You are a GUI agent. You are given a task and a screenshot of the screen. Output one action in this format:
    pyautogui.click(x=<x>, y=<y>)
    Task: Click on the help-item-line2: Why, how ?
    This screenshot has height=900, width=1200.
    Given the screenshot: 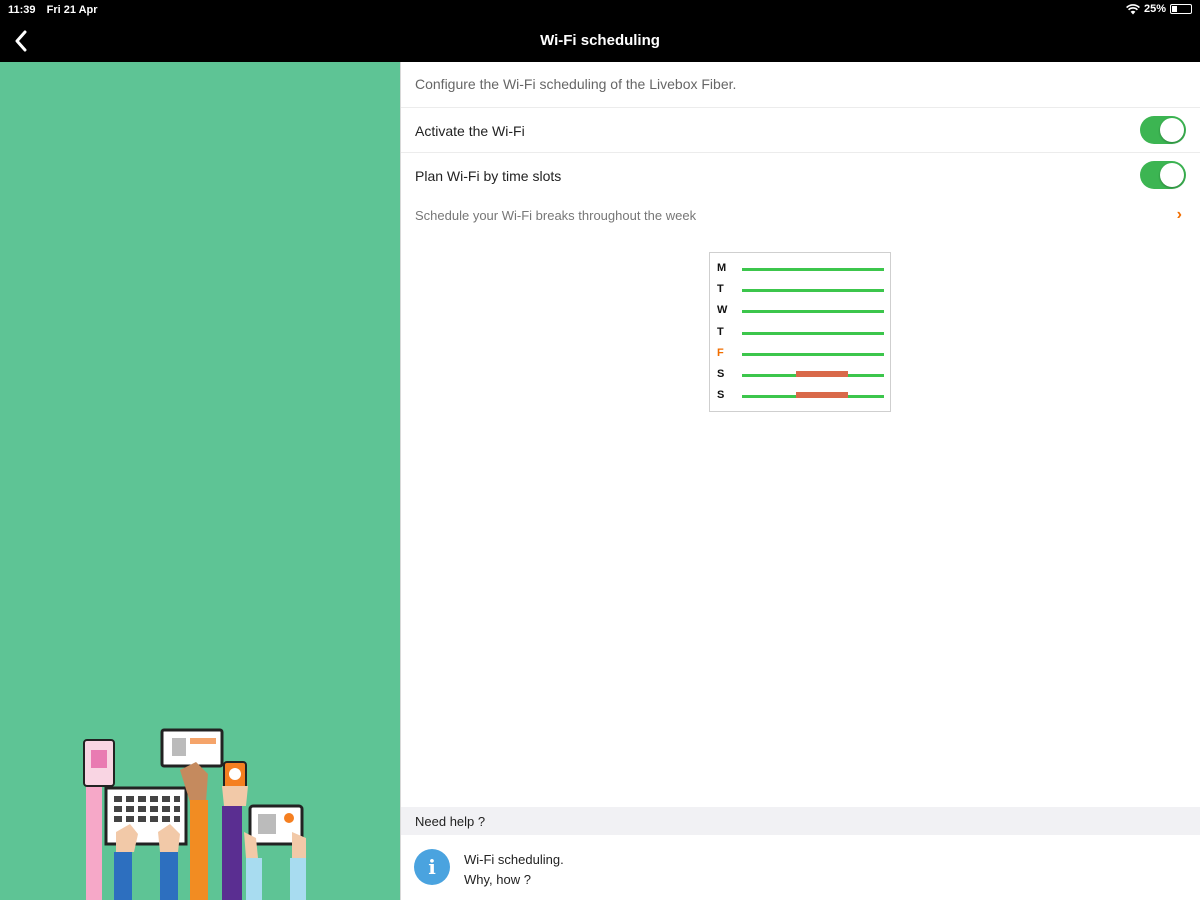 What is the action you would take?
    pyautogui.click(x=497, y=879)
    